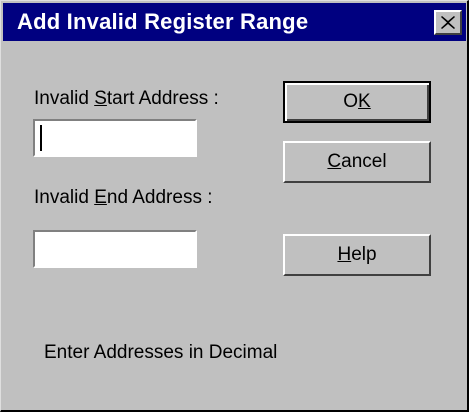  I want to click on cancel-button: Cancel, so click(357, 162).